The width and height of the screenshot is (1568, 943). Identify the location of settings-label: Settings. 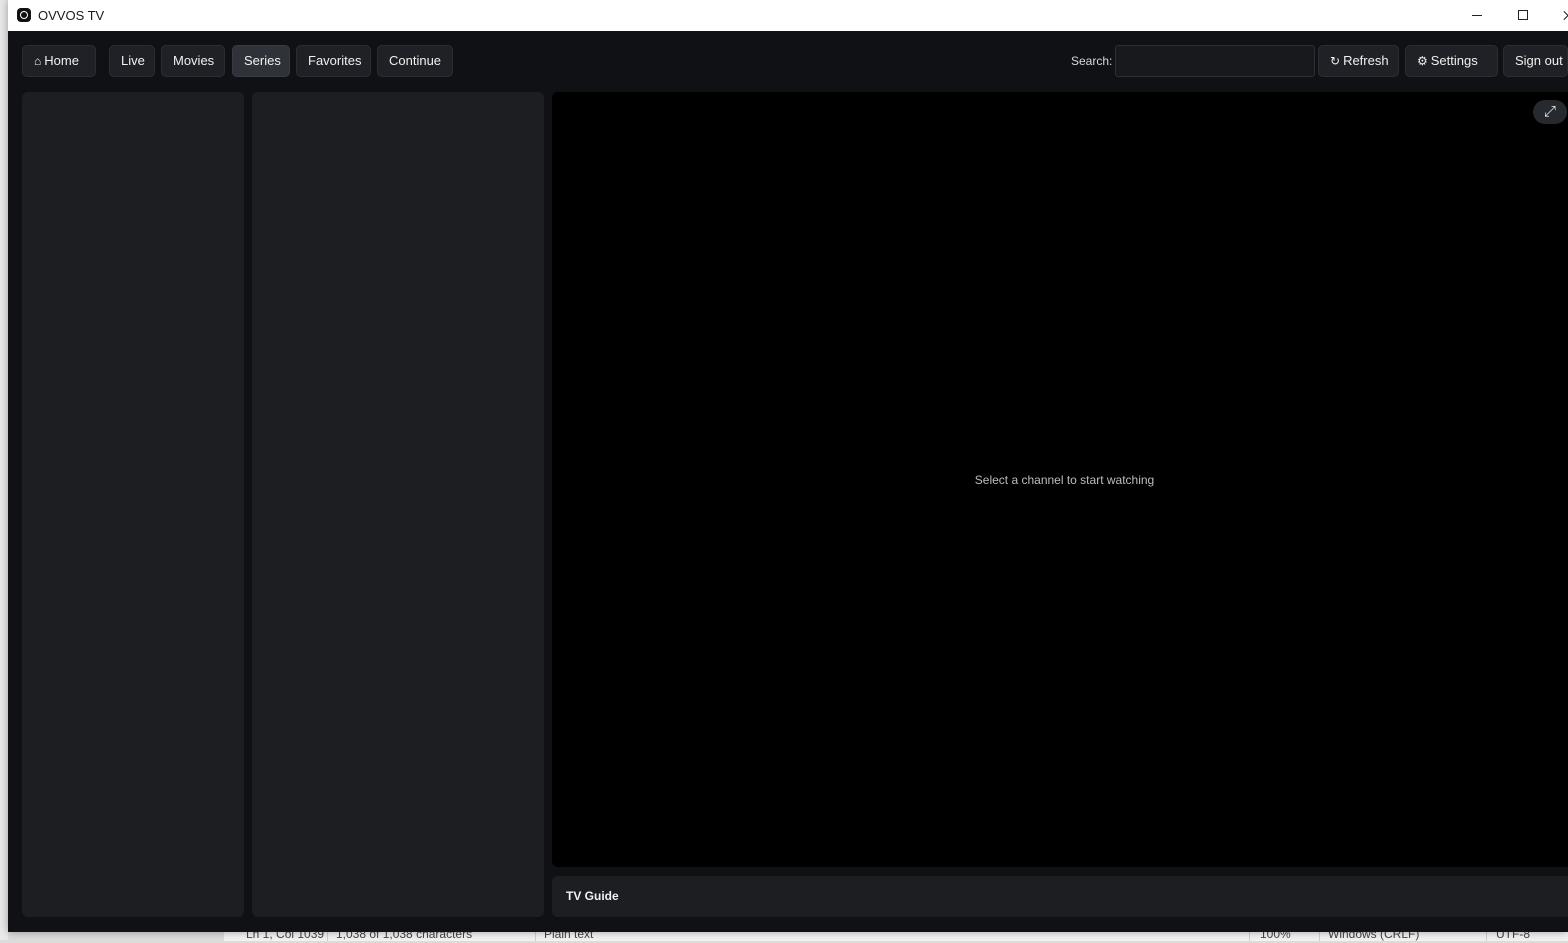
(1454, 60).